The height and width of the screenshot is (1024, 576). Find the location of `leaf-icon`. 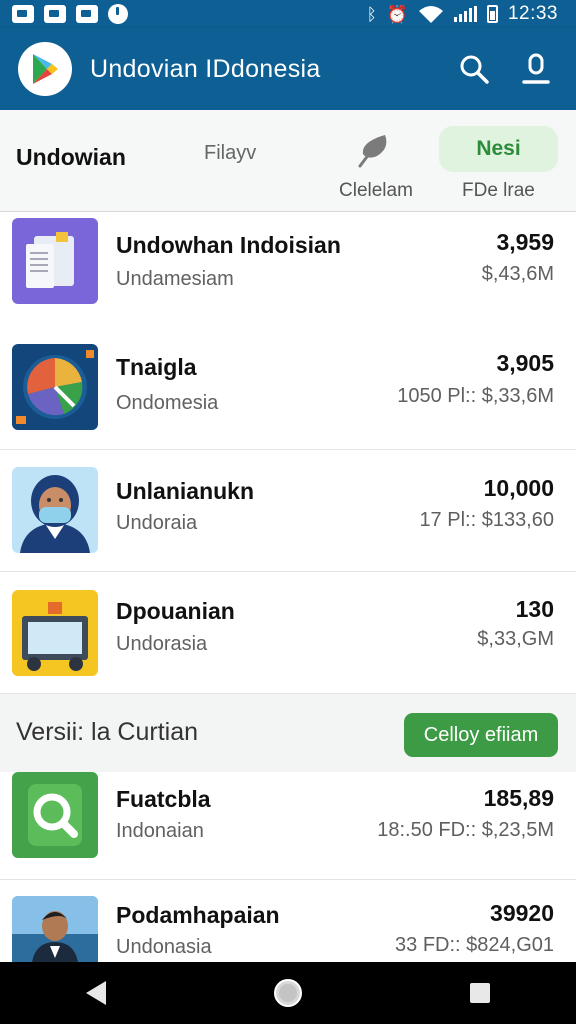

leaf-icon is located at coordinates (374, 150).